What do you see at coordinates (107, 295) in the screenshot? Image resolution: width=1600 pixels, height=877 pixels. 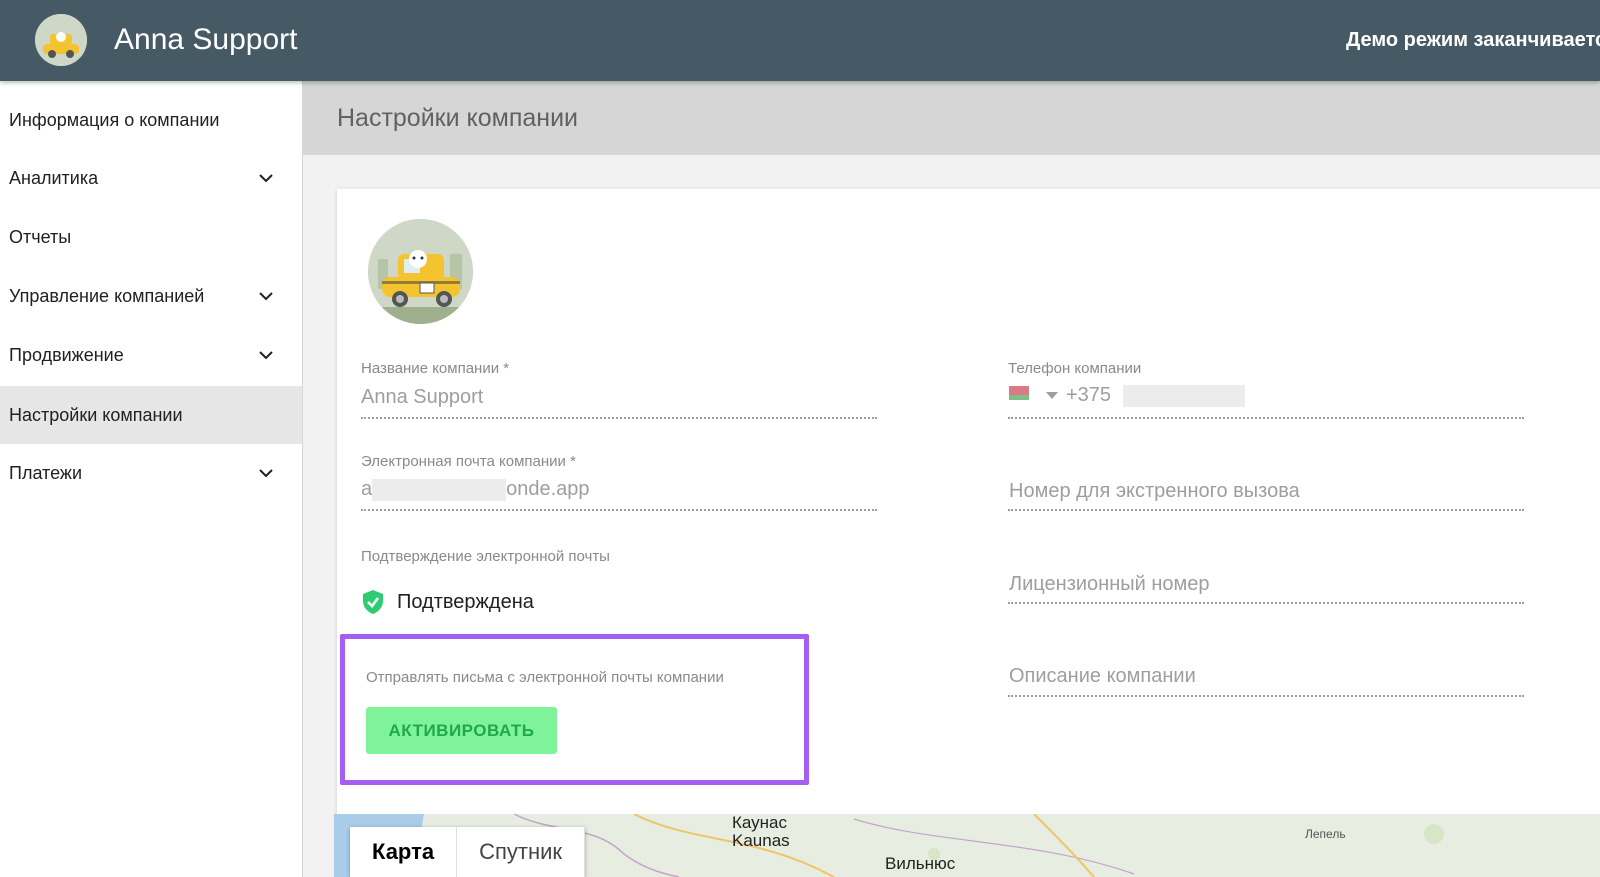 I see `sidebar-item-label: Управление компанией` at bounding box center [107, 295].